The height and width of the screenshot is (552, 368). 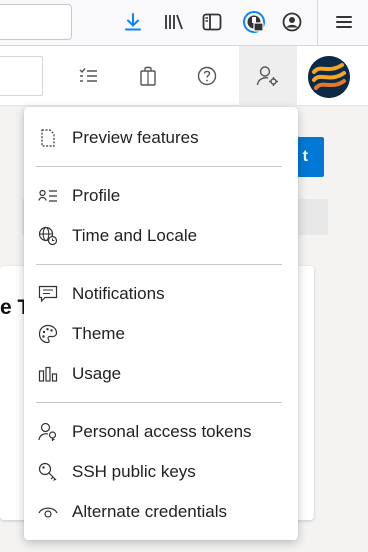 What do you see at coordinates (48, 432) in the screenshot?
I see `user-key-icon` at bounding box center [48, 432].